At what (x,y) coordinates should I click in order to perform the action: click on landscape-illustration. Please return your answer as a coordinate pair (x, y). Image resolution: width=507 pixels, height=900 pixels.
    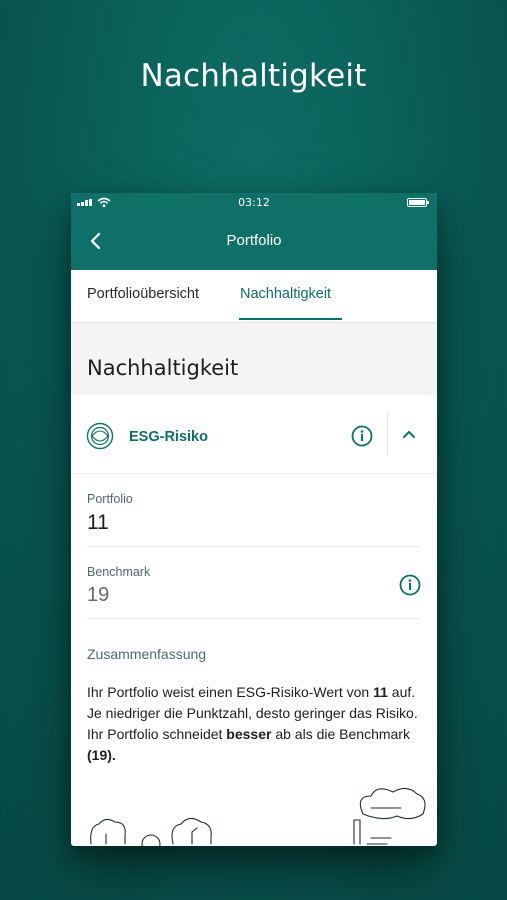
    Looking at the image, I should click on (258, 816).